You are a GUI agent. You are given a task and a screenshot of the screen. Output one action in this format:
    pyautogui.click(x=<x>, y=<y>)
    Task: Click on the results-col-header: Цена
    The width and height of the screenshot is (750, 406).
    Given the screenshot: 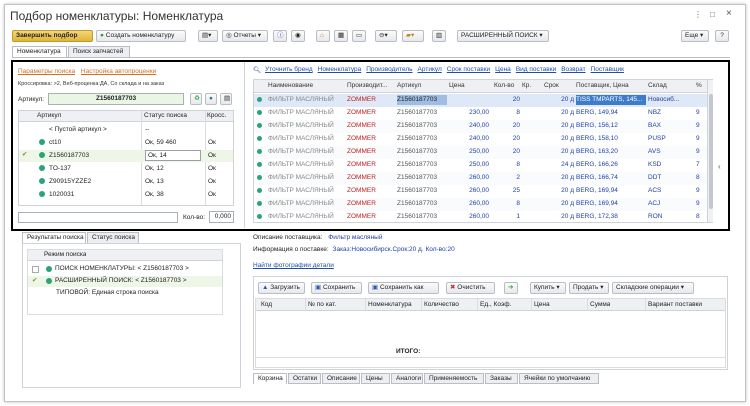 What is the action you would take?
    pyautogui.click(x=457, y=86)
    